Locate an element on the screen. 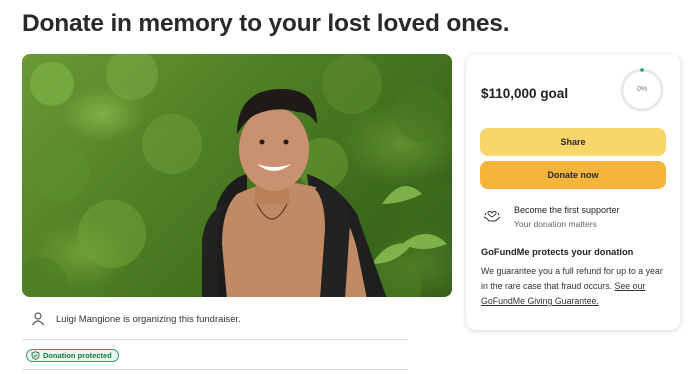 The height and width of the screenshot is (374, 689). supporter-subtitle: Your donation matters is located at coordinates (555, 224).